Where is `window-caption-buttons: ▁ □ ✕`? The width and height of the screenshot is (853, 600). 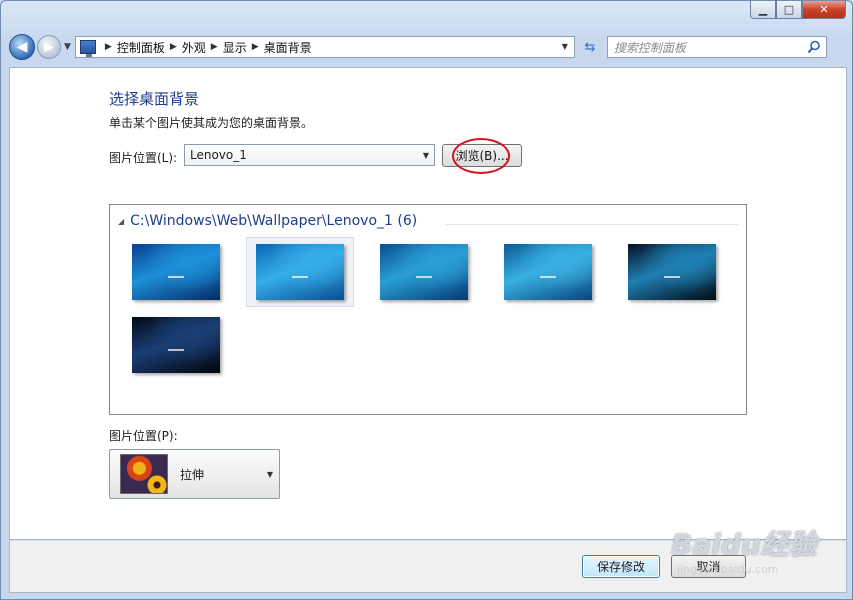 window-caption-buttons: ▁ □ ✕ is located at coordinates (798, 10).